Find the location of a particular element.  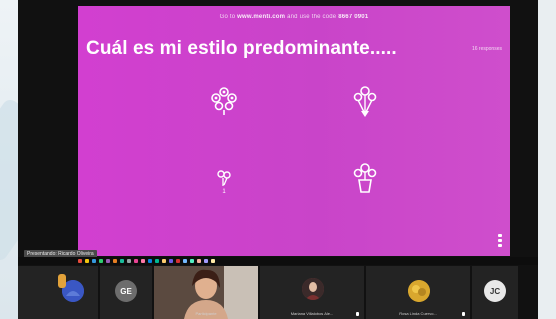

response-count: 16 responses is located at coordinates (486, 49).